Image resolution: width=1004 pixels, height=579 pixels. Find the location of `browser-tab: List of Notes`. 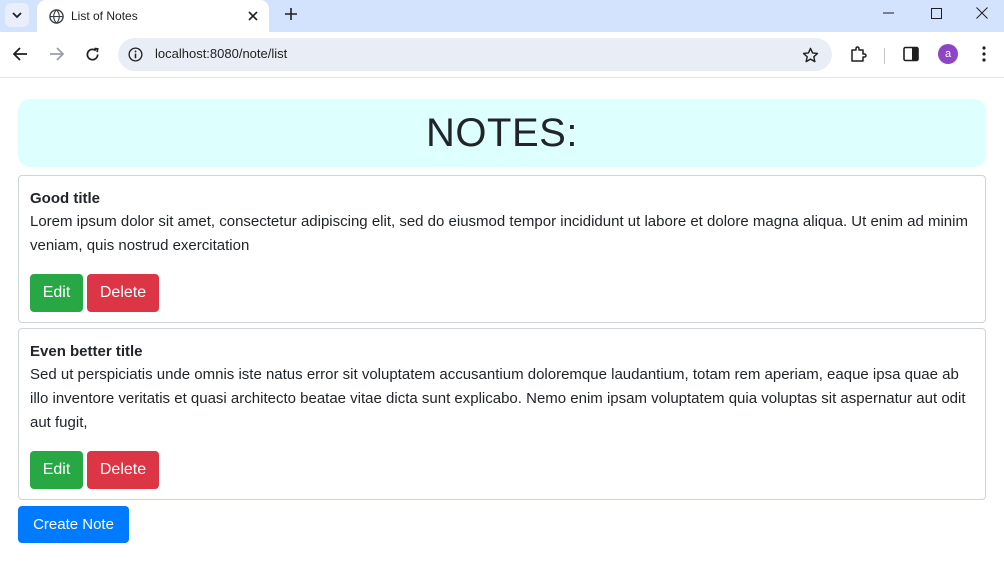

browser-tab: List of Notes is located at coordinates (153, 16).